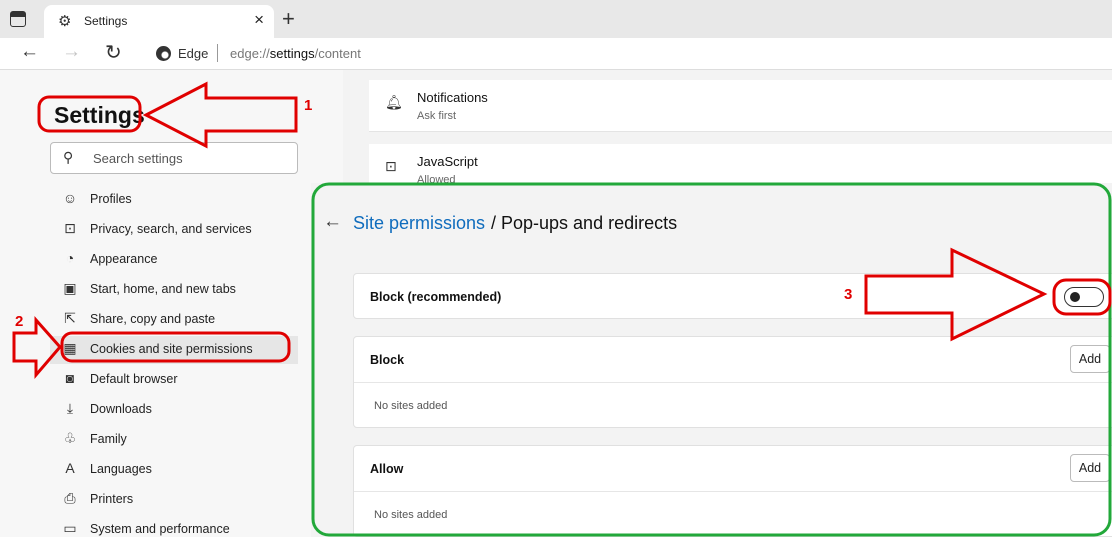  I want to click on allow-add-button: Add, so click(1090, 468).